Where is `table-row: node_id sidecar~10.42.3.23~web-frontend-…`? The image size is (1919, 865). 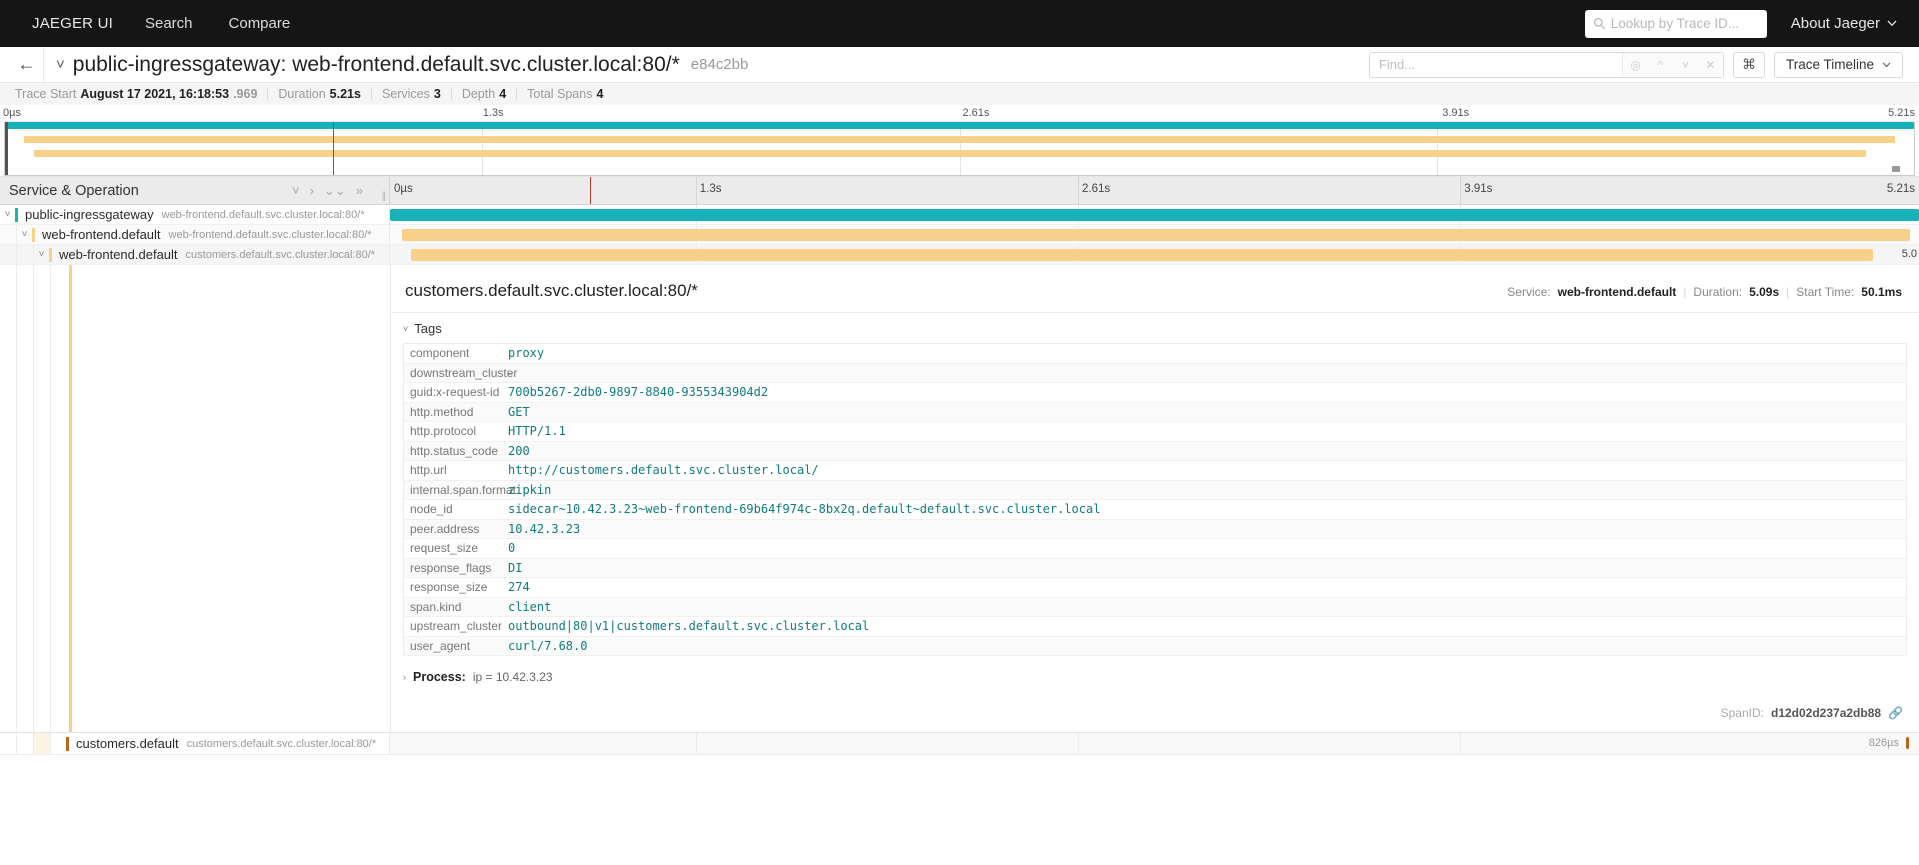
table-row: node_id sidecar~10.42.3.23~web-frontend-… is located at coordinates (1155, 510).